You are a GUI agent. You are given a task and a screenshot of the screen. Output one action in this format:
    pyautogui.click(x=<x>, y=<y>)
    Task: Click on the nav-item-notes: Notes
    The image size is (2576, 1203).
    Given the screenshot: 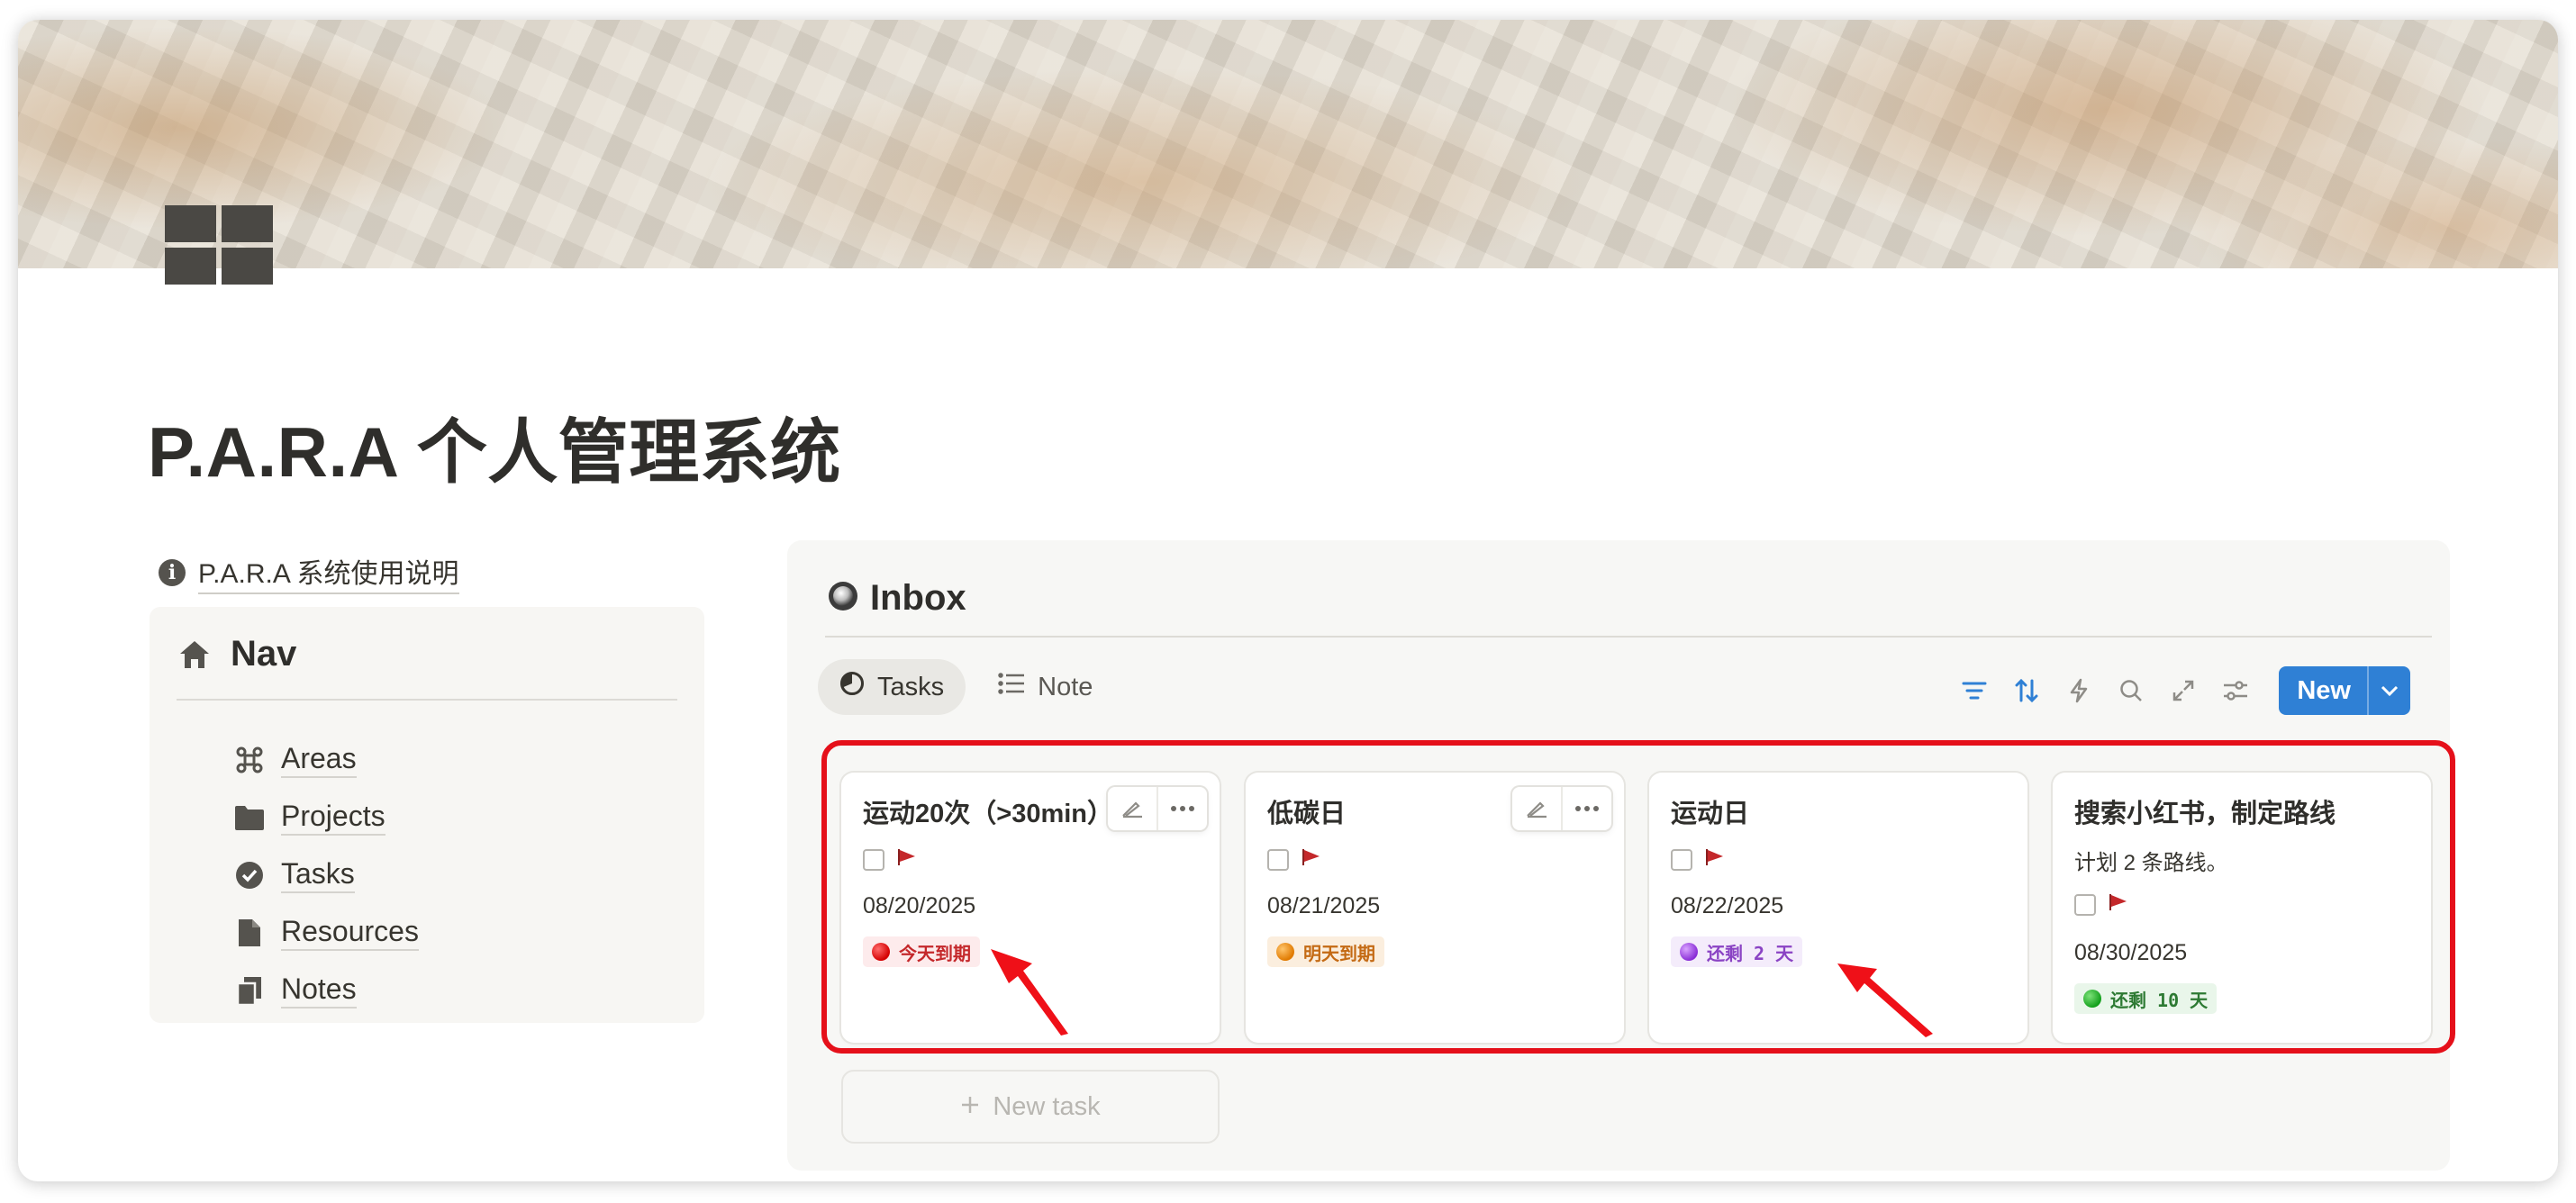 What is the action you would take?
    pyautogui.click(x=326, y=990)
    